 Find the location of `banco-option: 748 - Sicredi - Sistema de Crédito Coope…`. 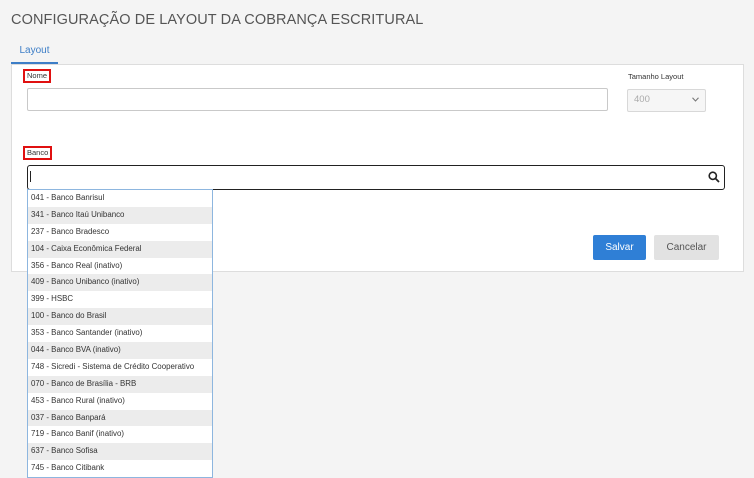

banco-option: 748 - Sicredi - Sistema de Crédito Coope… is located at coordinates (120, 367).